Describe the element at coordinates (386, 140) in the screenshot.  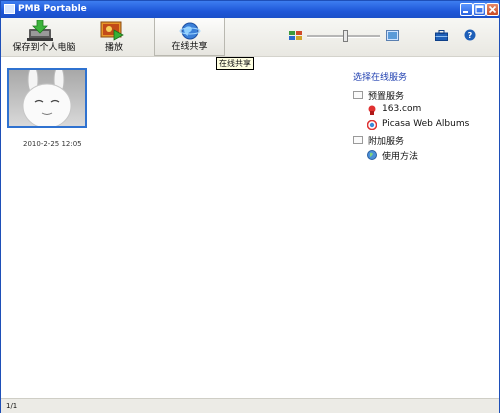
I see `addon-services-group: 附加服务` at that location.